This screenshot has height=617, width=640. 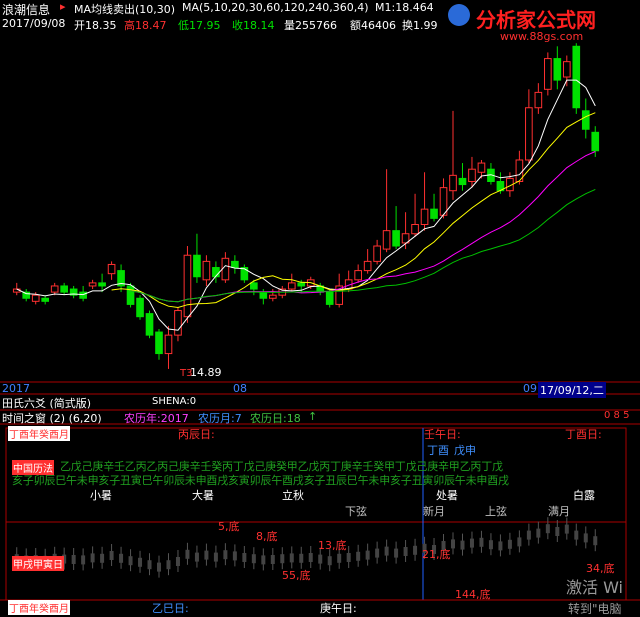 I want to click on ding-you-day: 丁酉日:, so click(x=583, y=434).